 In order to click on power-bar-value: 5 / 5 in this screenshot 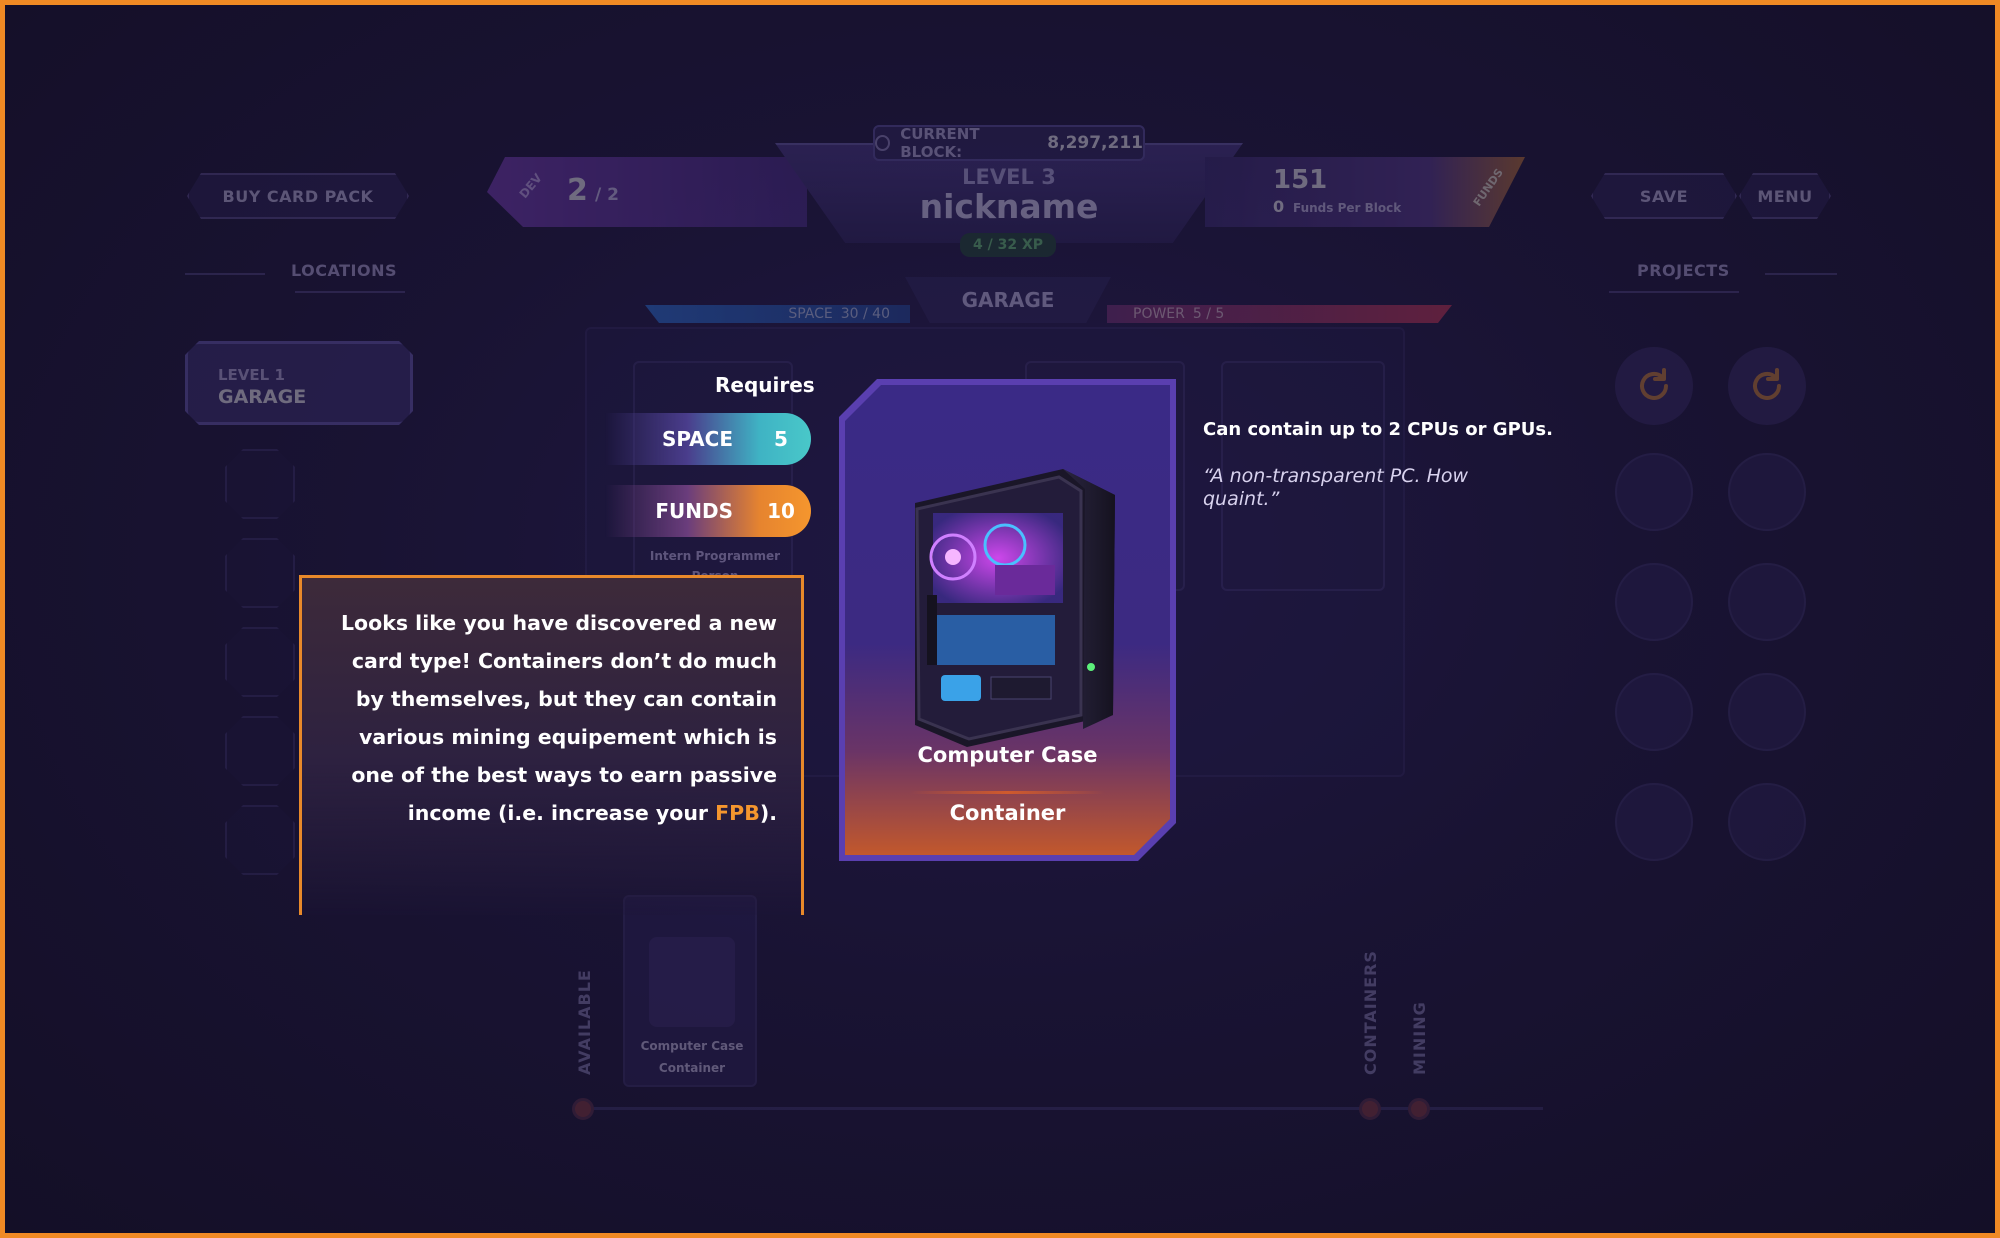, I will do `click(1208, 314)`.